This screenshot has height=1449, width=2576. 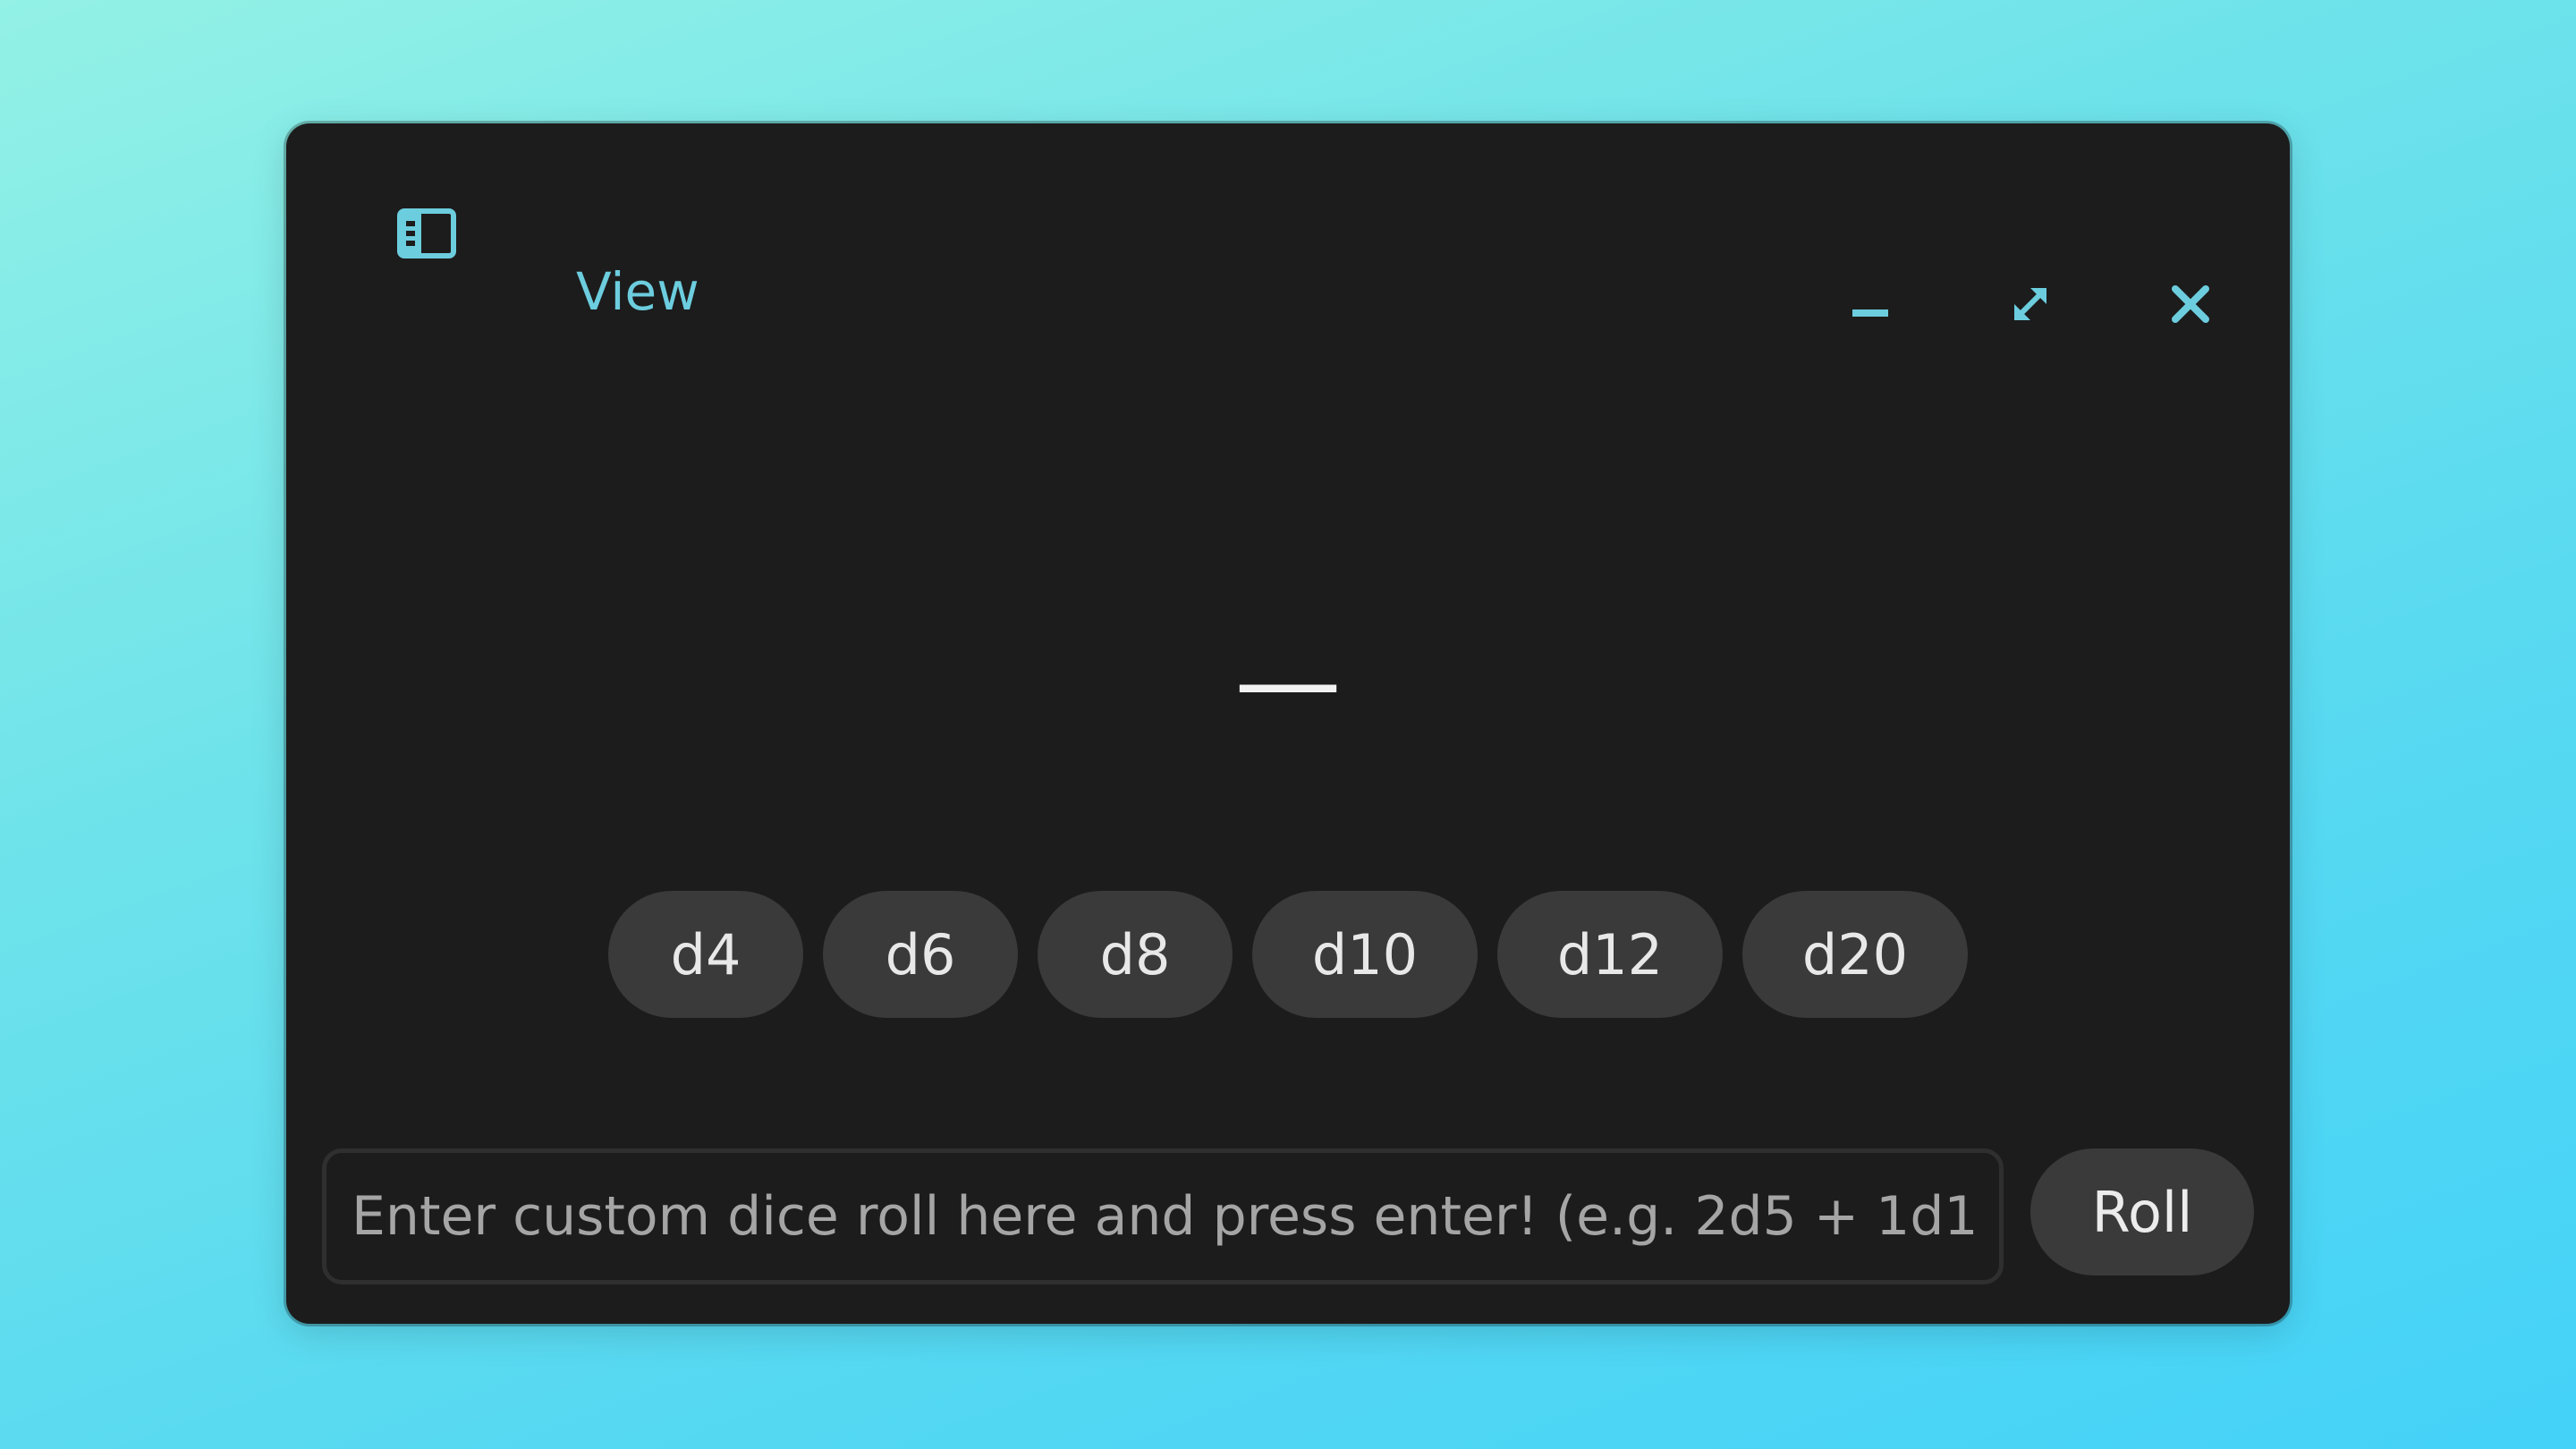 I want to click on minimize-button, so click(x=1870, y=306).